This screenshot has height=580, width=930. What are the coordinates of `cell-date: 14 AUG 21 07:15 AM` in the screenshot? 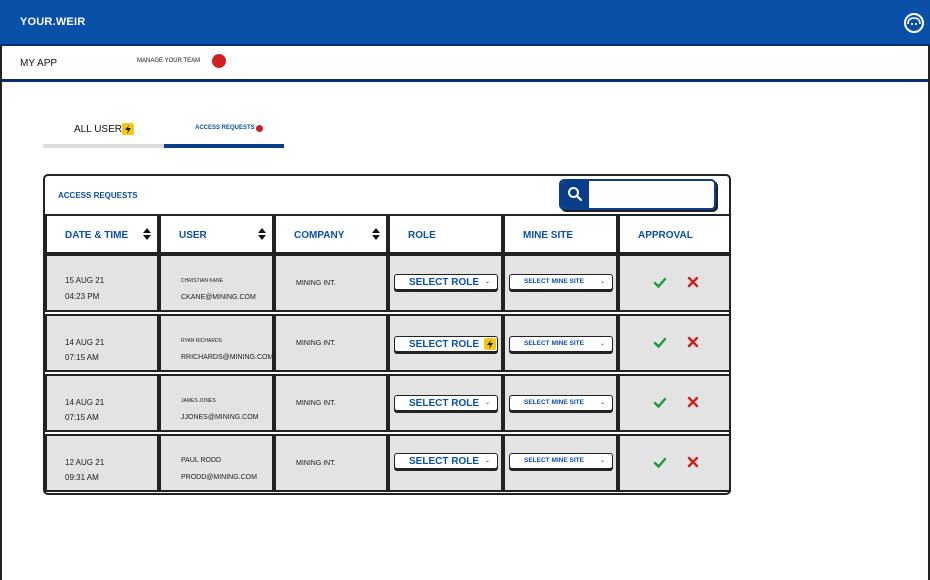 It's located at (102, 403).